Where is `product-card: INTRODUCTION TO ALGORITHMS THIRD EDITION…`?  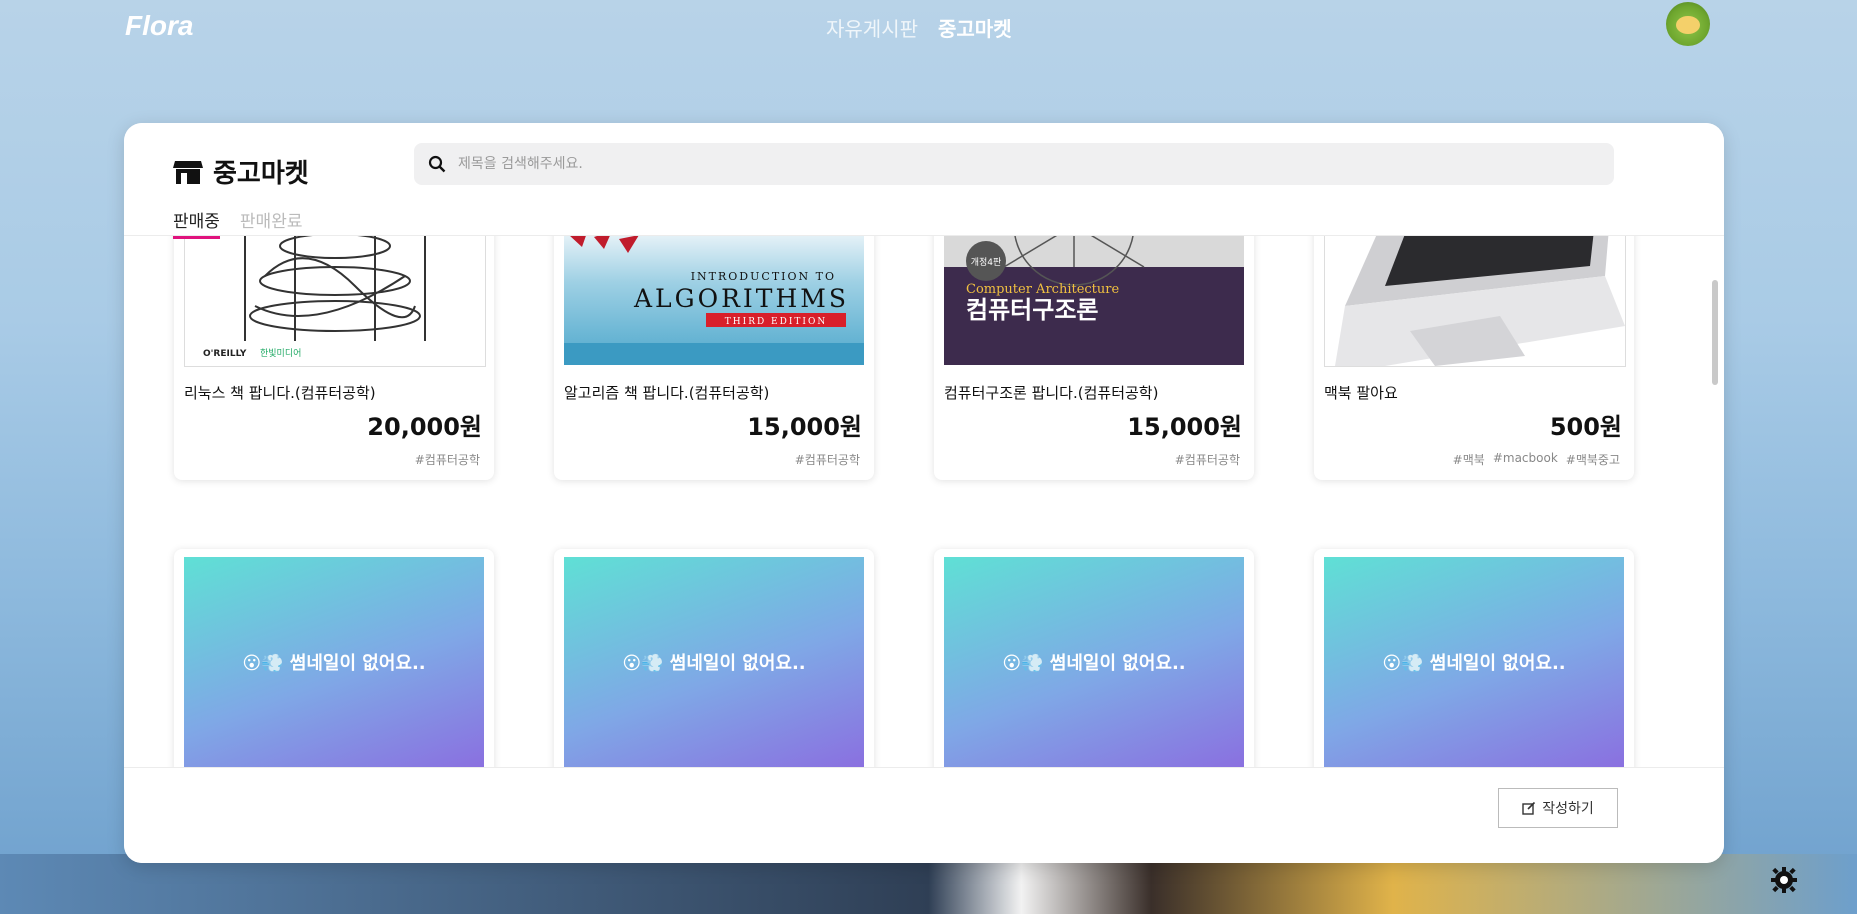 product-card: INTRODUCTION TO ALGORITHMS THIRD EDITION… is located at coordinates (714, 357).